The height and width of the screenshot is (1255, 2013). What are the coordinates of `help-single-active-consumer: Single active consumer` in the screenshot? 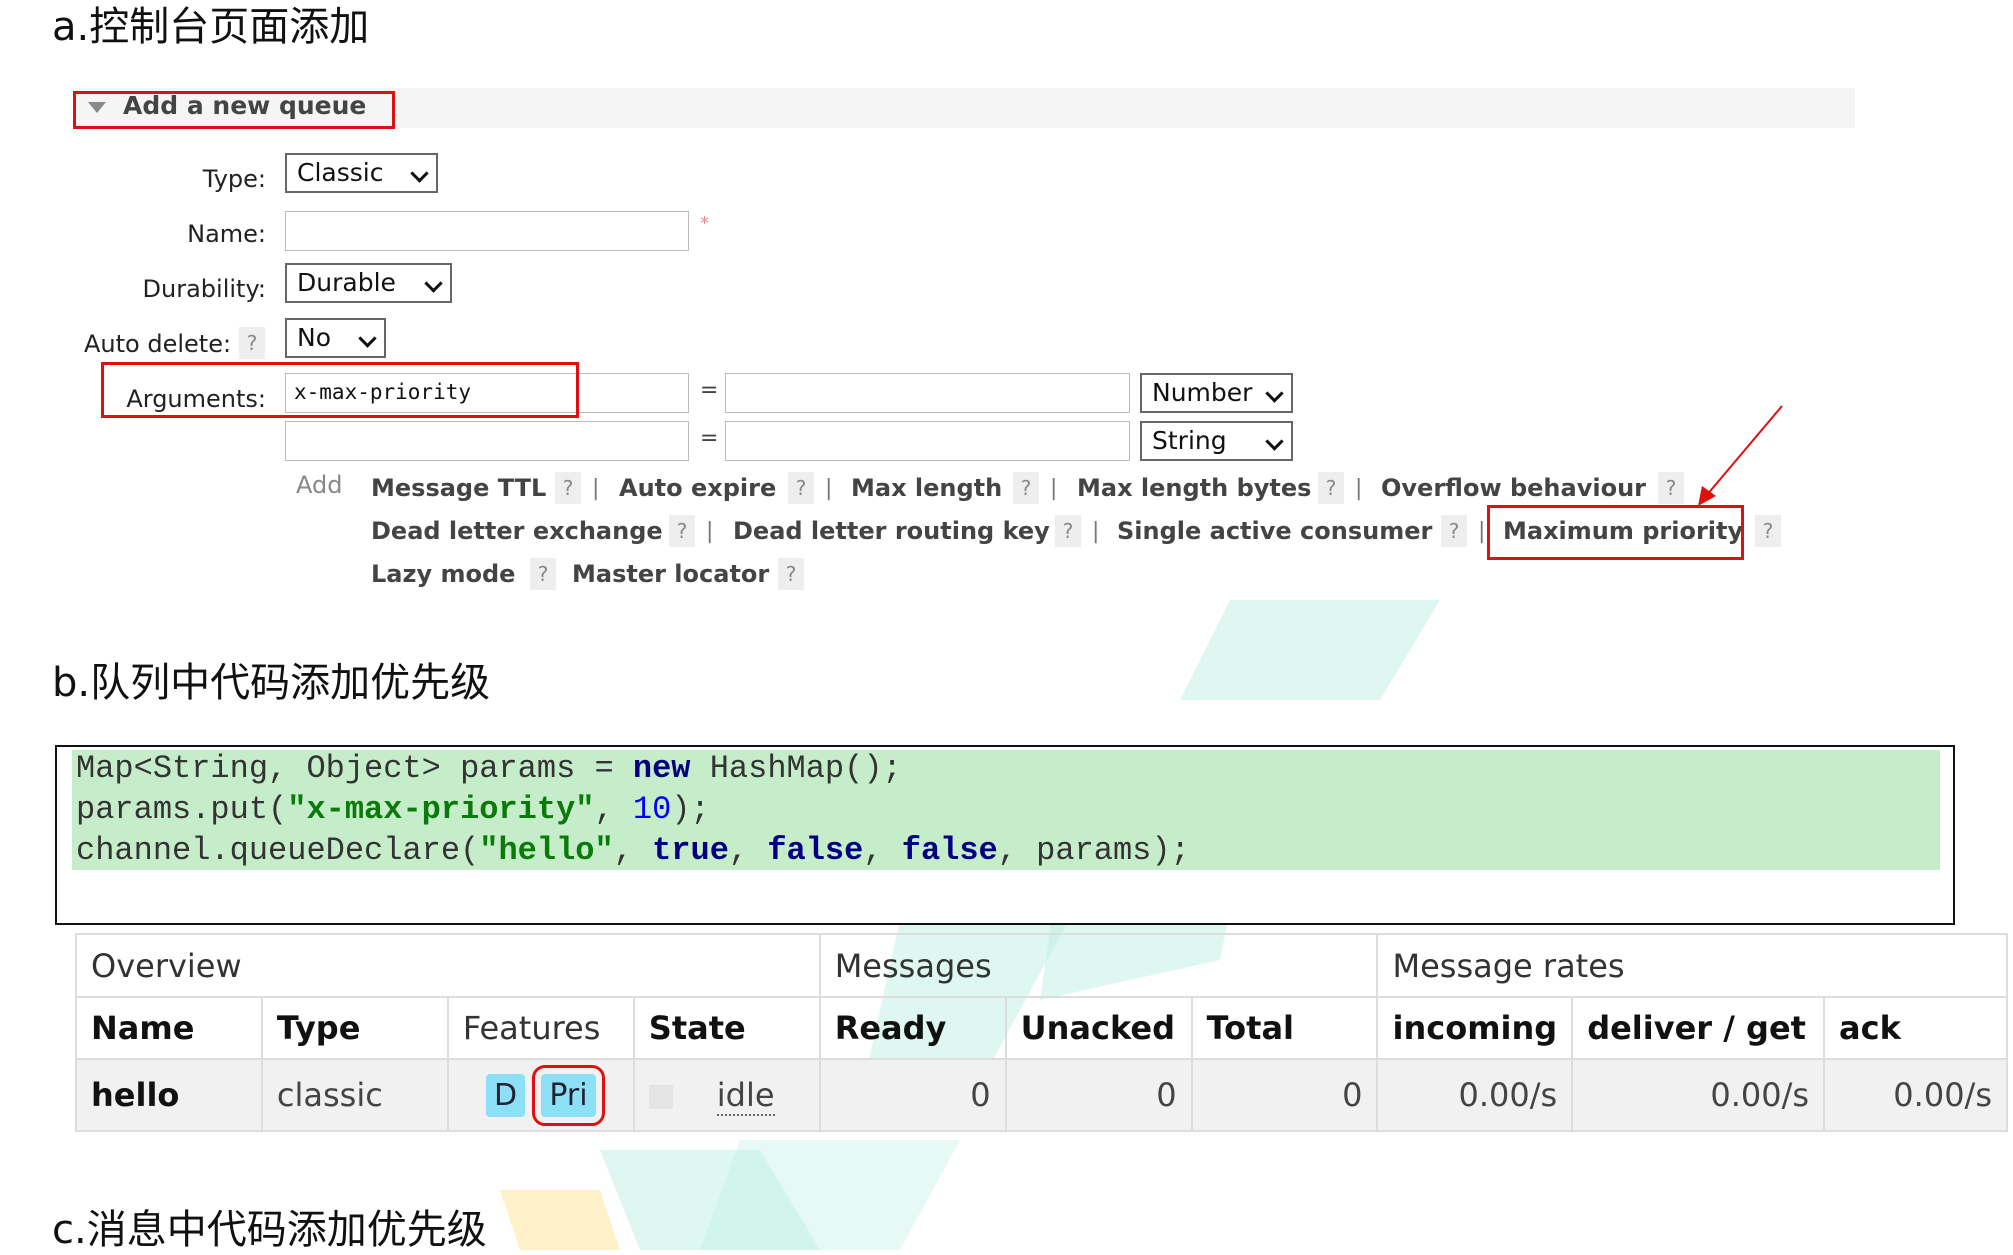 It's located at (1274, 531).